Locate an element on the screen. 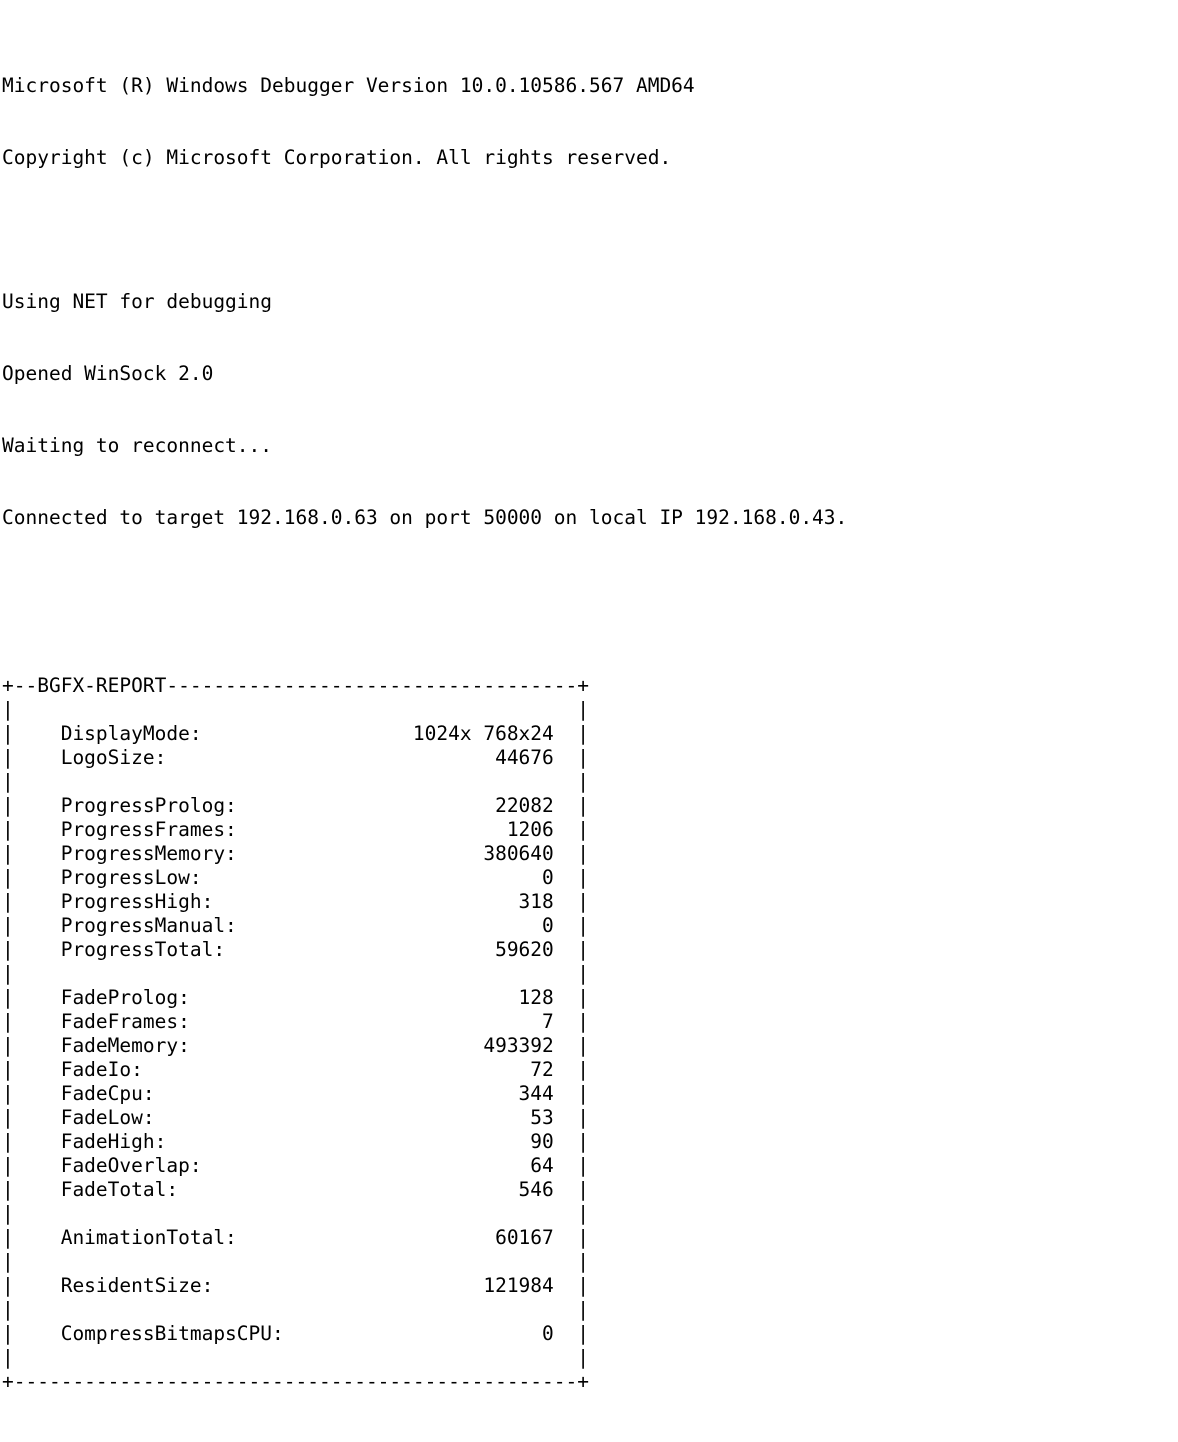 The image size is (1178, 1442). report-row-progress: | ProgressManual: 0 | is located at coordinates (295, 925).